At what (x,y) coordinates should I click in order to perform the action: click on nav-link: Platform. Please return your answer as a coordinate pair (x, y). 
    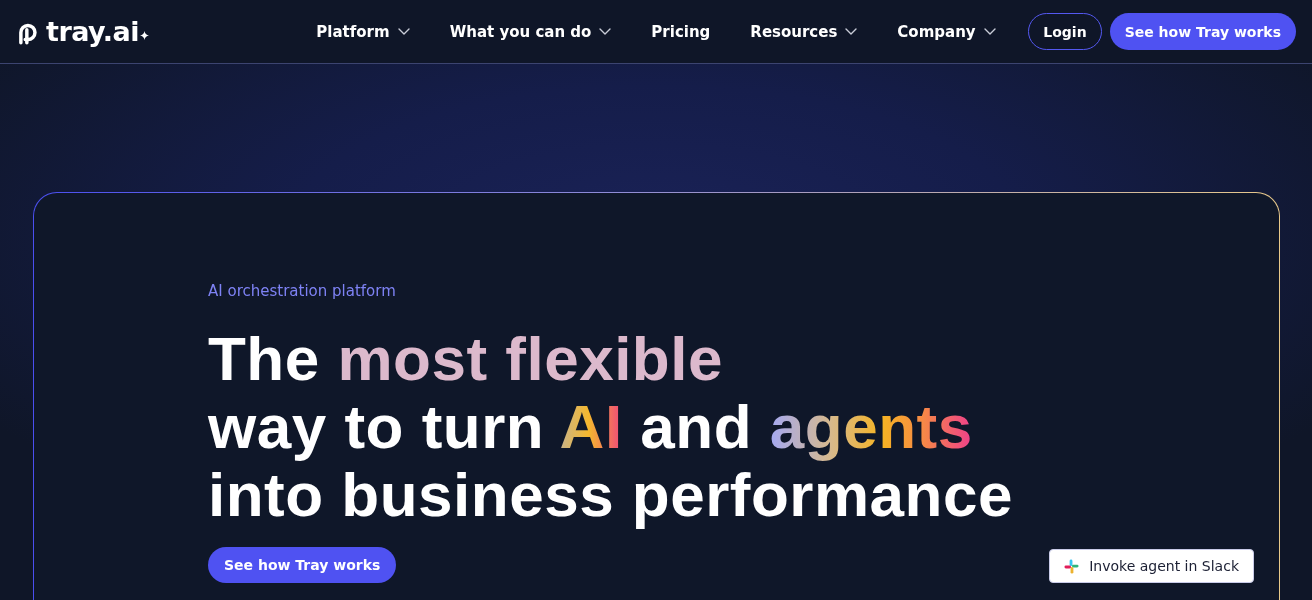
    Looking at the image, I should click on (363, 31).